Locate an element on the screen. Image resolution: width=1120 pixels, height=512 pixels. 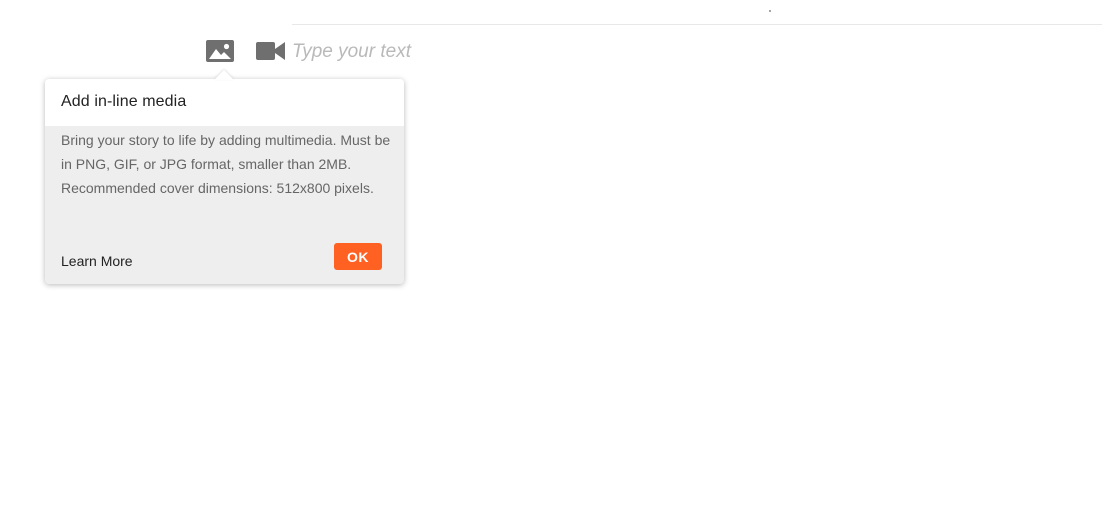
ok-button: OK is located at coordinates (358, 256).